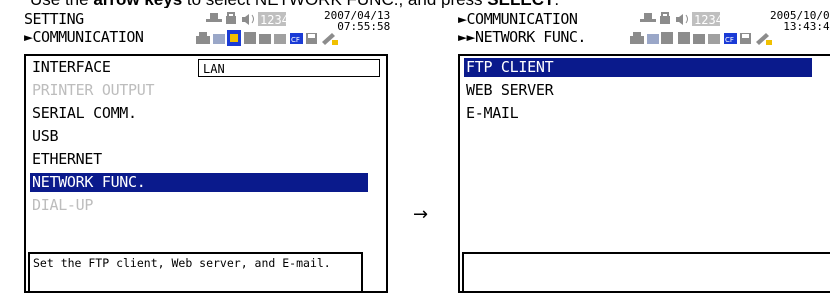 The image size is (830, 293). What do you see at coordinates (63, 205) in the screenshot?
I see `menu-item-dial-up: DIAL-UP` at bounding box center [63, 205].